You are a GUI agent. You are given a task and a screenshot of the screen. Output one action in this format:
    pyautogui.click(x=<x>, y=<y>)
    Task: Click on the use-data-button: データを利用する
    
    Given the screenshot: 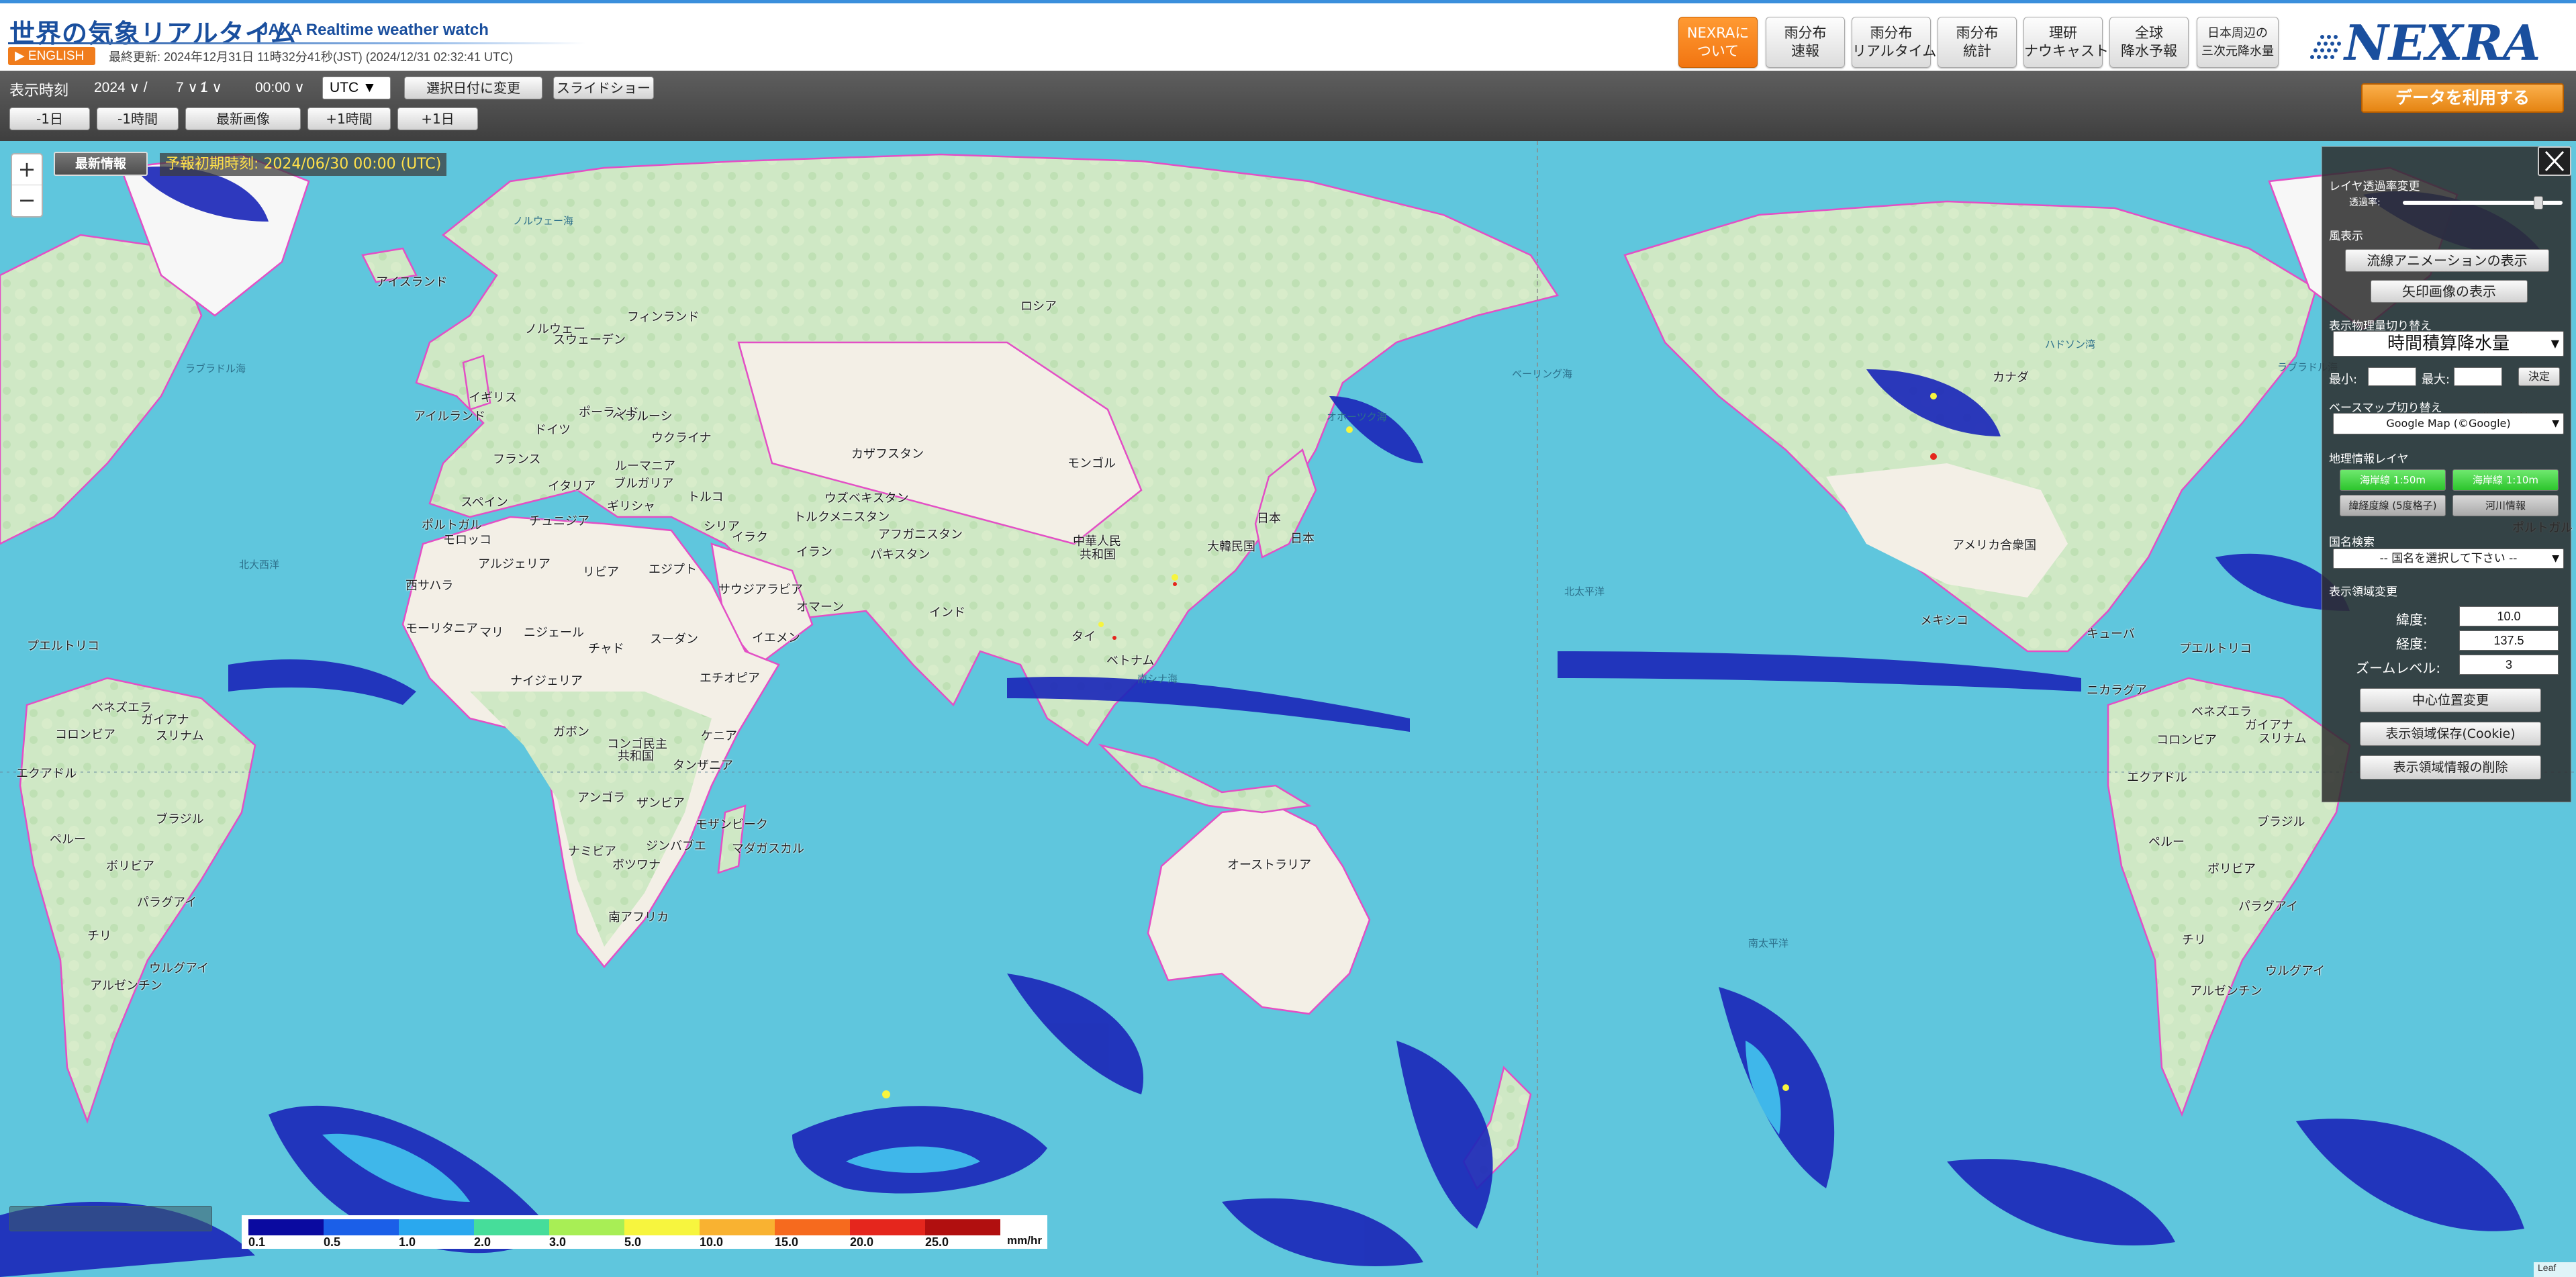 What is the action you would take?
    pyautogui.click(x=2462, y=98)
    